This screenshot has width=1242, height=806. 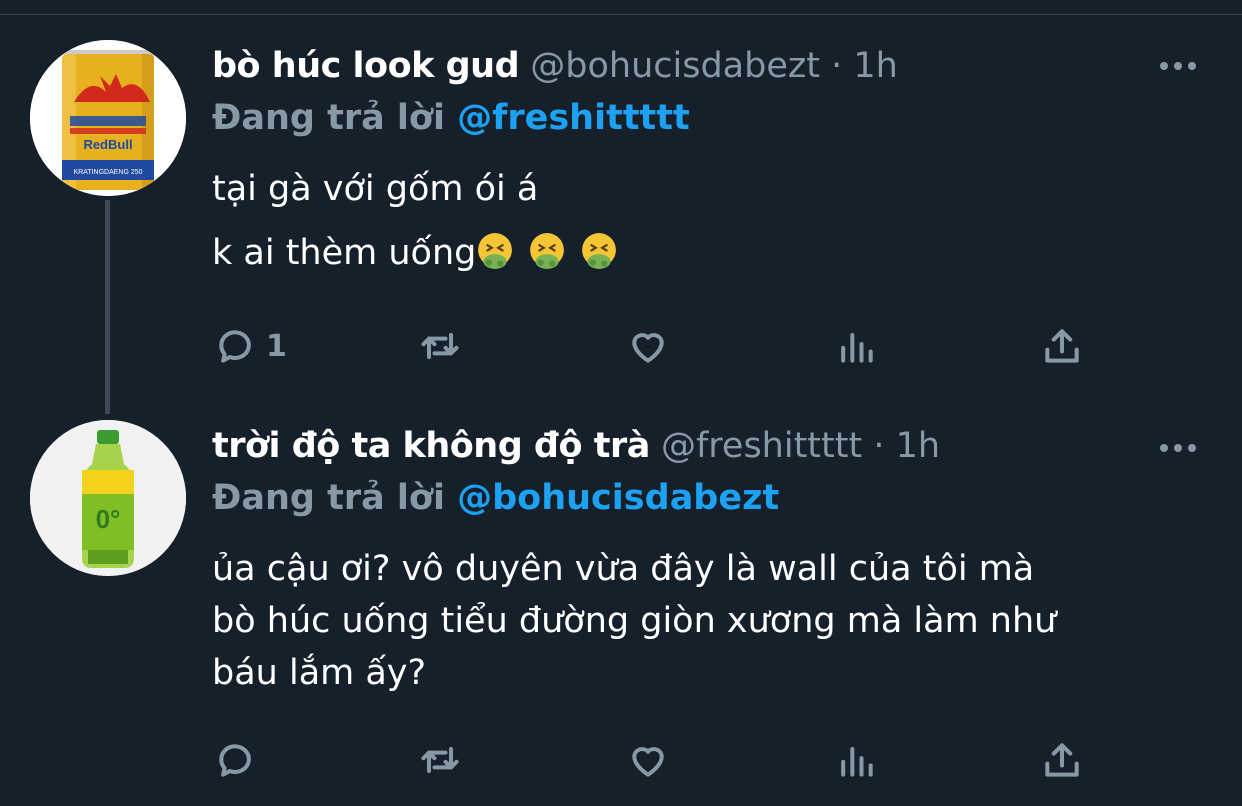 What do you see at coordinates (573, 118) in the screenshot?
I see `replying-to-handle: @freshittttt` at bounding box center [573, 118].